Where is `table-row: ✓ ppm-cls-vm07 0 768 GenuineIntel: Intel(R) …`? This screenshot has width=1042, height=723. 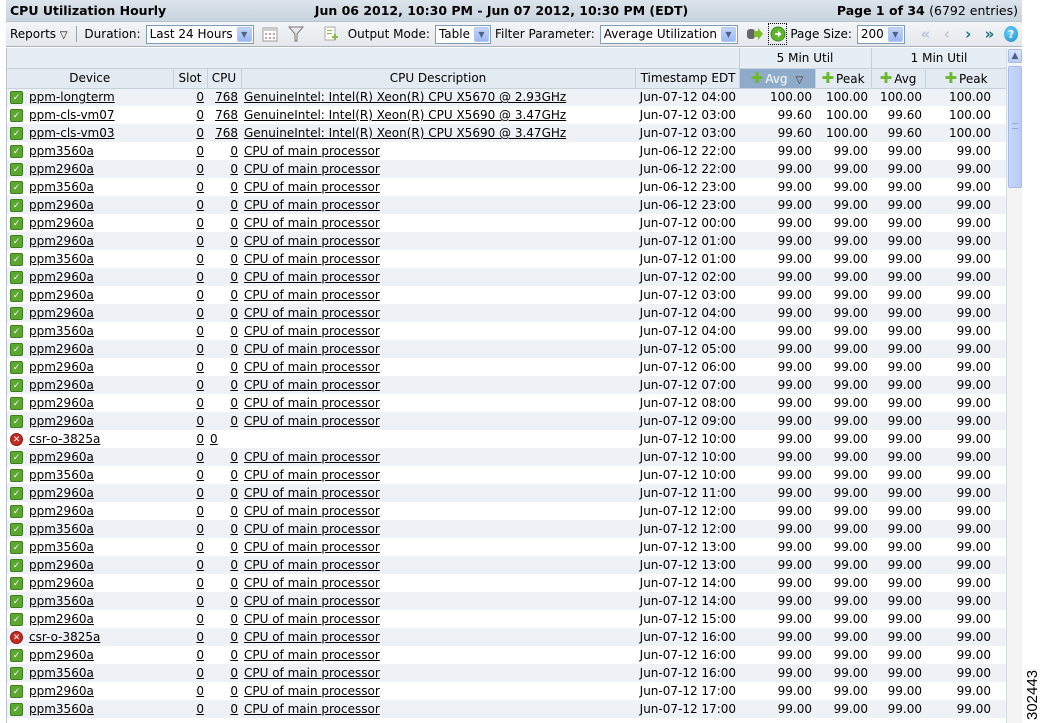
table-row: ✓ ppm-cls-vm07 0 768 GenuineIntel: Intel(R) … is located at coordinates (506, 115).